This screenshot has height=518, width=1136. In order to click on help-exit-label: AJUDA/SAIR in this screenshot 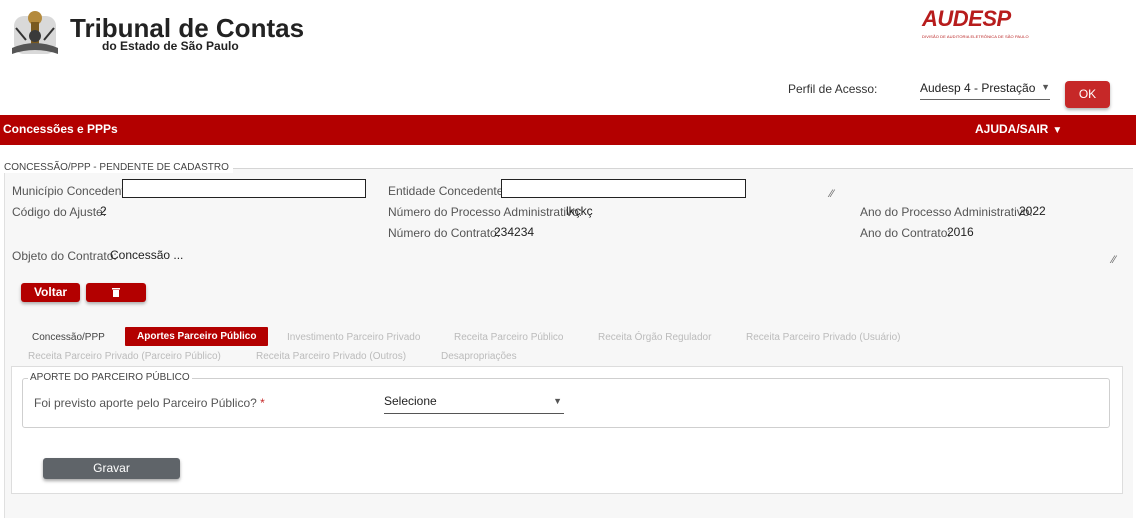, I will do `click(1012, 129)`.